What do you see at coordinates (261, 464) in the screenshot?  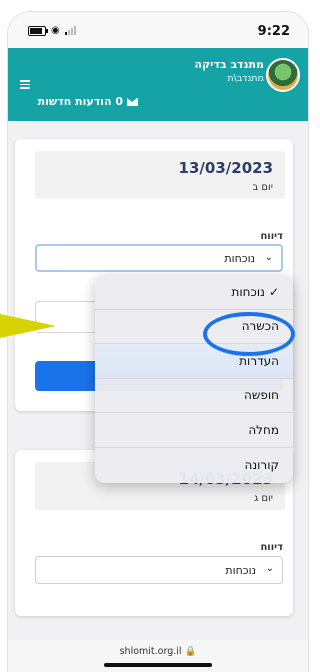 I see `option-label: קורונה` at bounding box center [261, 464].